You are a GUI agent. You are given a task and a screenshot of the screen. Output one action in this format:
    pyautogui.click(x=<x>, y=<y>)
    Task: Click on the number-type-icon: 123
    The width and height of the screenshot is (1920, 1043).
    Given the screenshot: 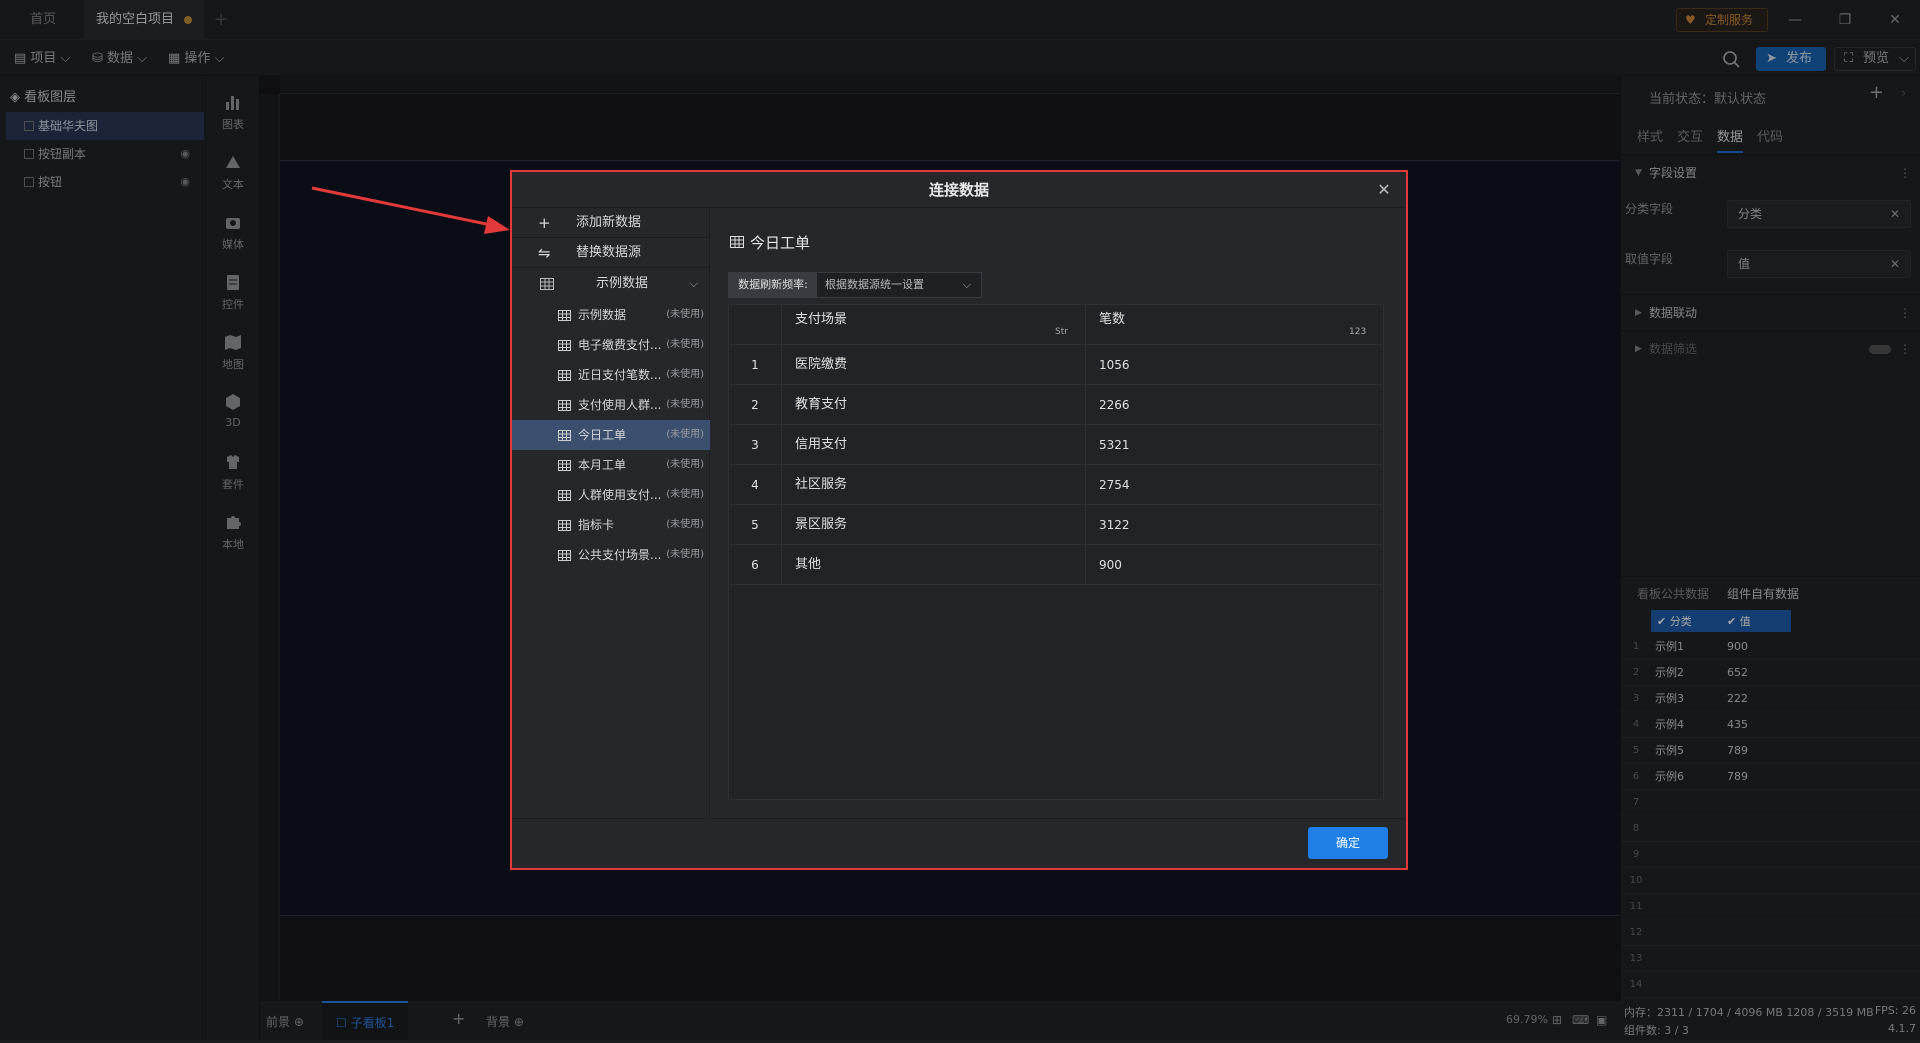 What is the action you would take?
    pyautogui.click(x=1358, y=332)
    